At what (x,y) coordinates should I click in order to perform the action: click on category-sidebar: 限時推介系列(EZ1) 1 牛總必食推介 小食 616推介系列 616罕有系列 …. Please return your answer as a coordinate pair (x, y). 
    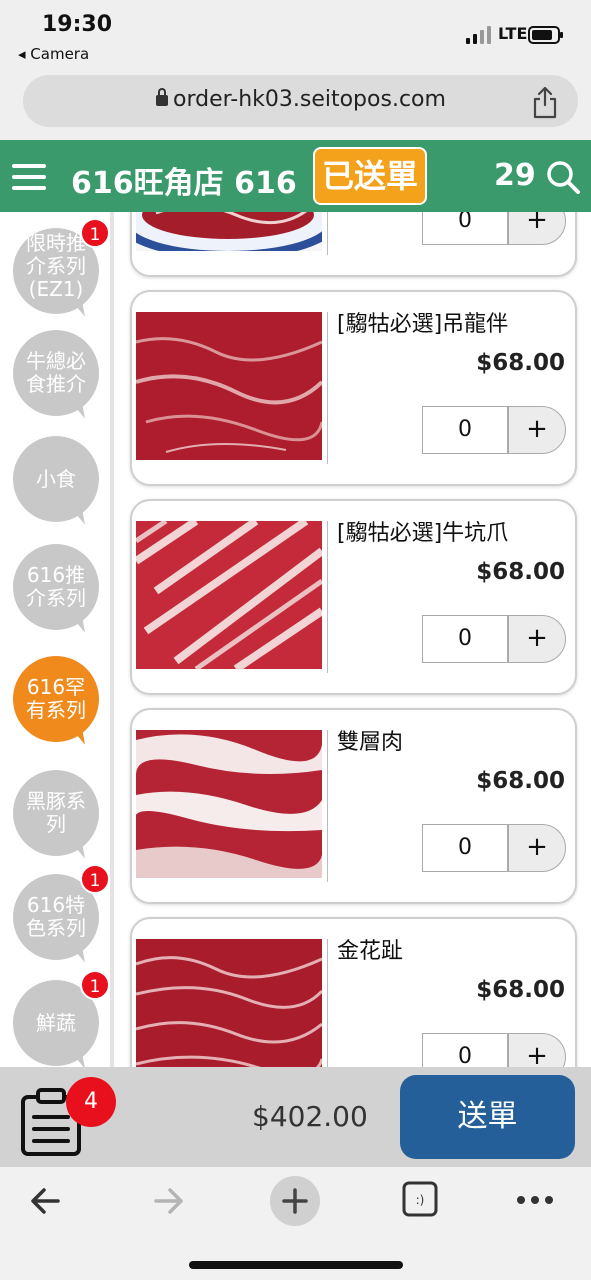
    Looking at the image, I should click on (57, 639).